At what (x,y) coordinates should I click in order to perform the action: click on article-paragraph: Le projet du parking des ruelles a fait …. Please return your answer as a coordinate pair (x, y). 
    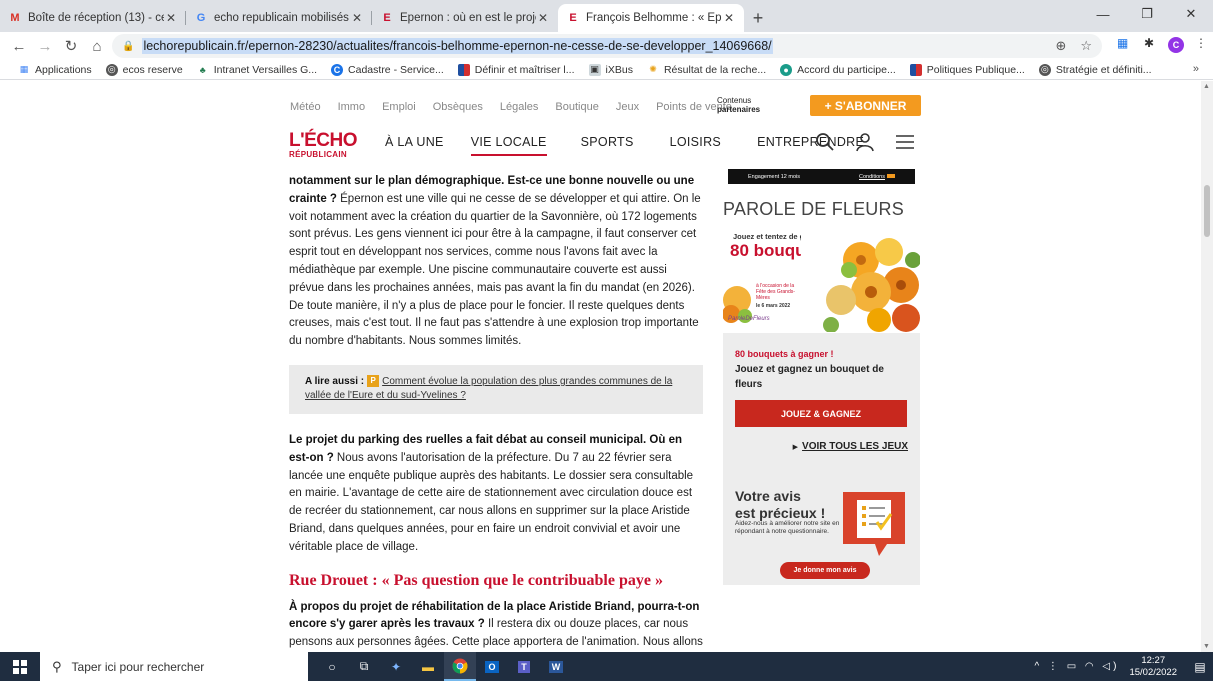
    Looking at the image, I should click on (491, 493).